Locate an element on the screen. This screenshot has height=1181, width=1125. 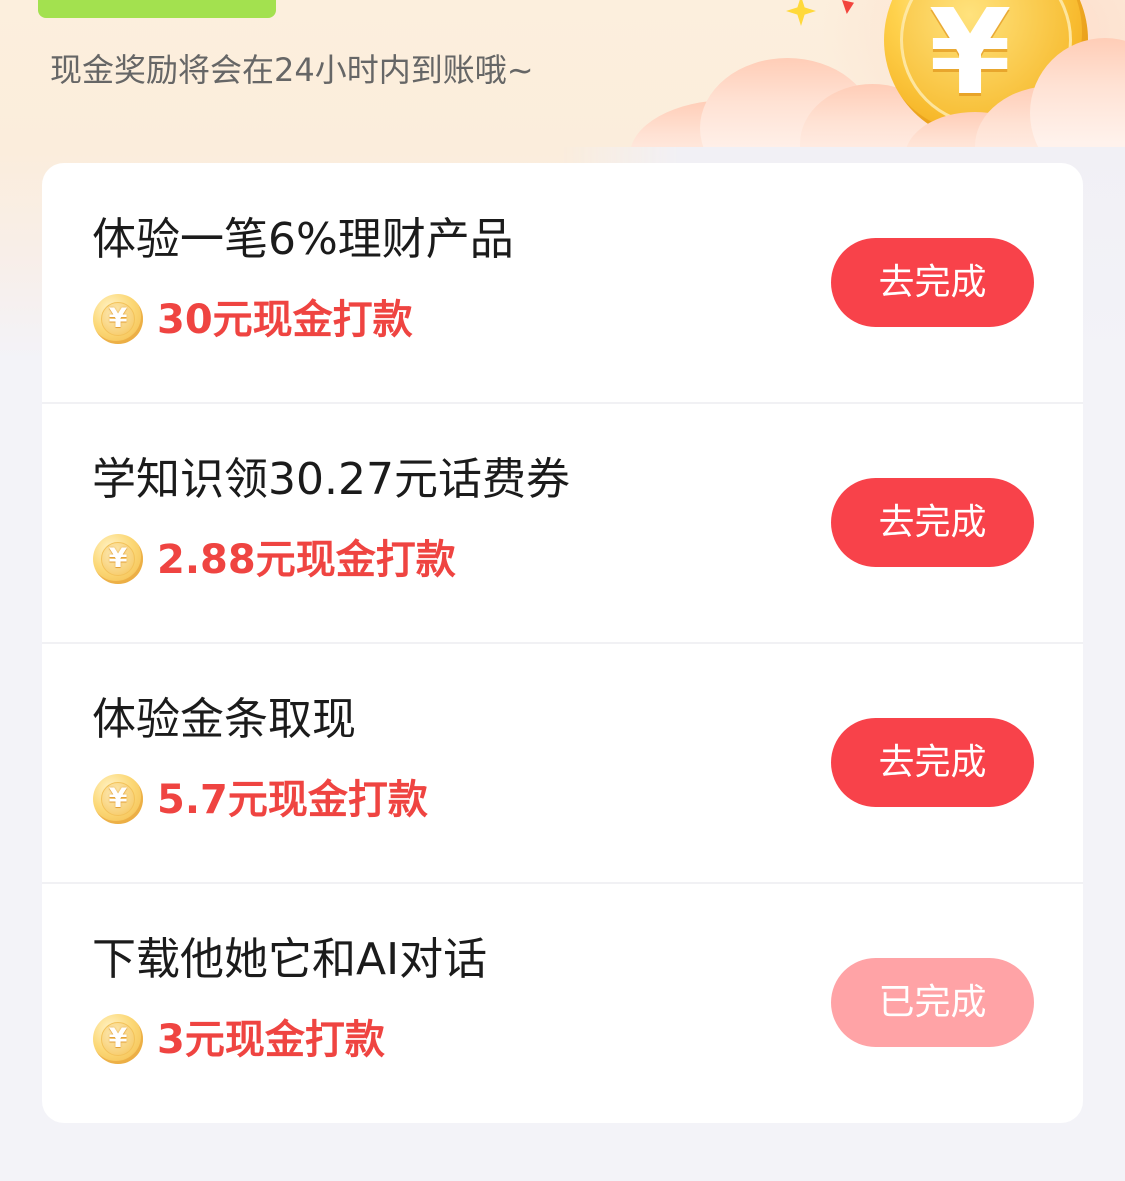
task-title: 学知识领30.27元话费券 is located at coordinates (331, 479).